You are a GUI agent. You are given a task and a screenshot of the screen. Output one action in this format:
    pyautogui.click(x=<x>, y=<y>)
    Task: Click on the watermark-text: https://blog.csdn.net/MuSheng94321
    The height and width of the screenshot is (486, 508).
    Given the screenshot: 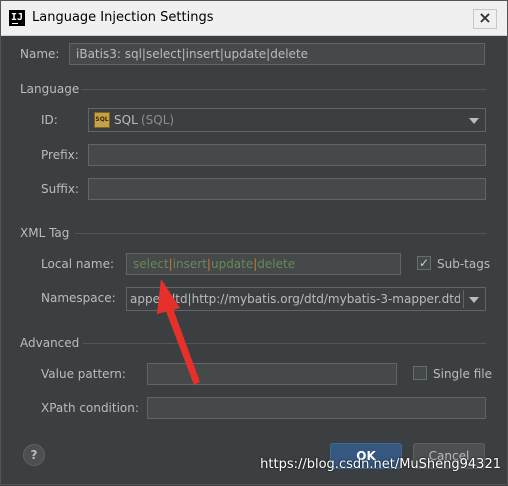 What is the action you would take?
    pyautogui.click(x=380, y=464)
    